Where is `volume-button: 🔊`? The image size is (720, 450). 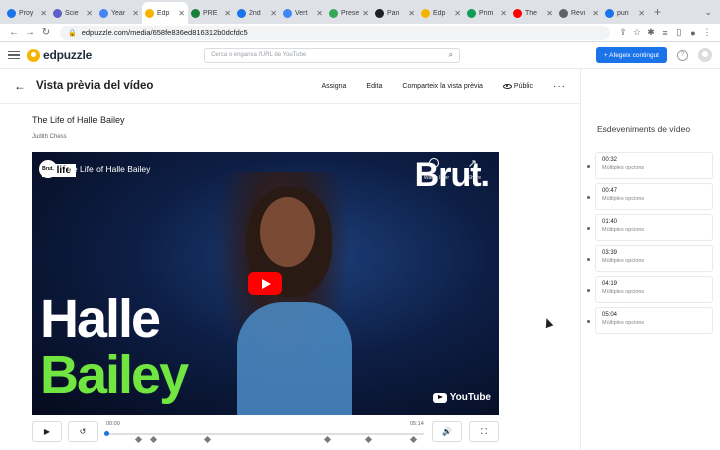
volume-button: 🔊 is located at coordinates (447, 431).